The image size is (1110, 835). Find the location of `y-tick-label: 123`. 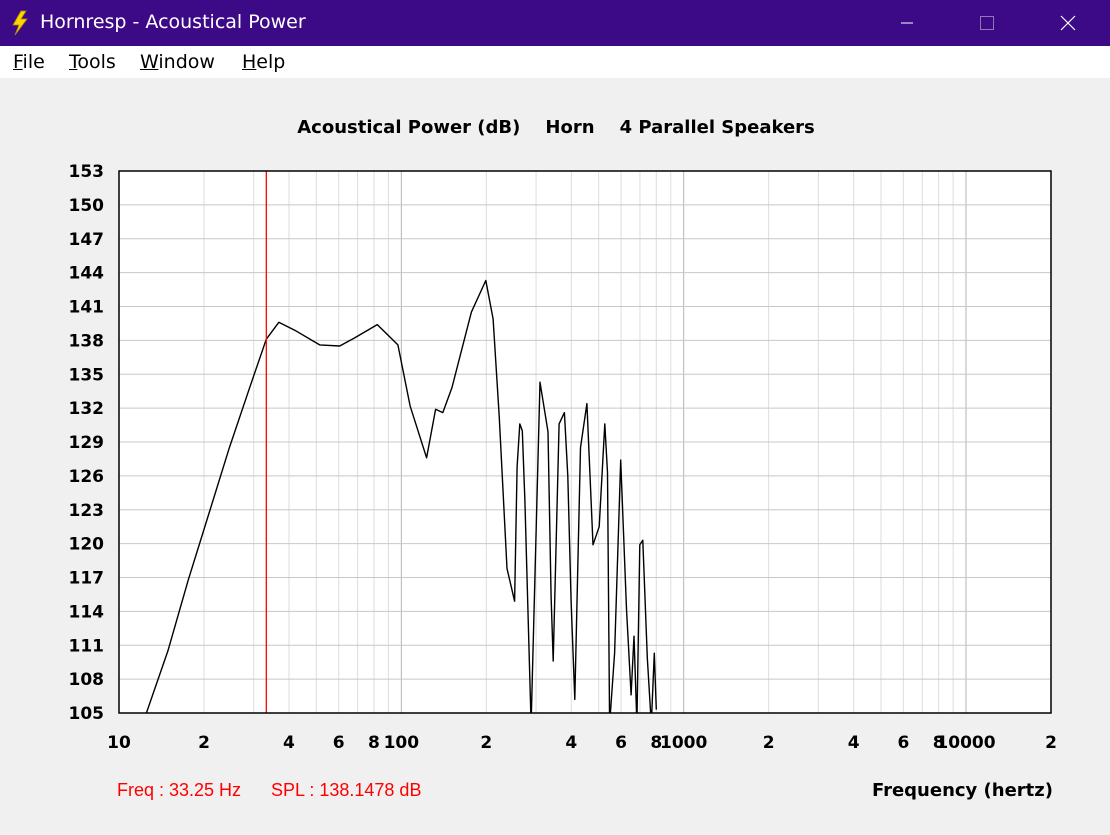

y-tick-label: 123 is located at coordinates (87, 511).